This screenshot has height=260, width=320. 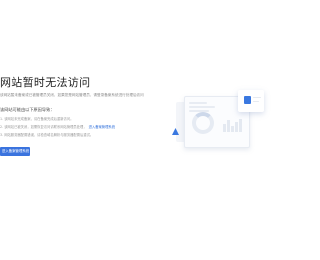 I want to click on reason-text: 1. 该网站未完成备案，请在备案完成后重新访问。, so click(x=37, y=119).